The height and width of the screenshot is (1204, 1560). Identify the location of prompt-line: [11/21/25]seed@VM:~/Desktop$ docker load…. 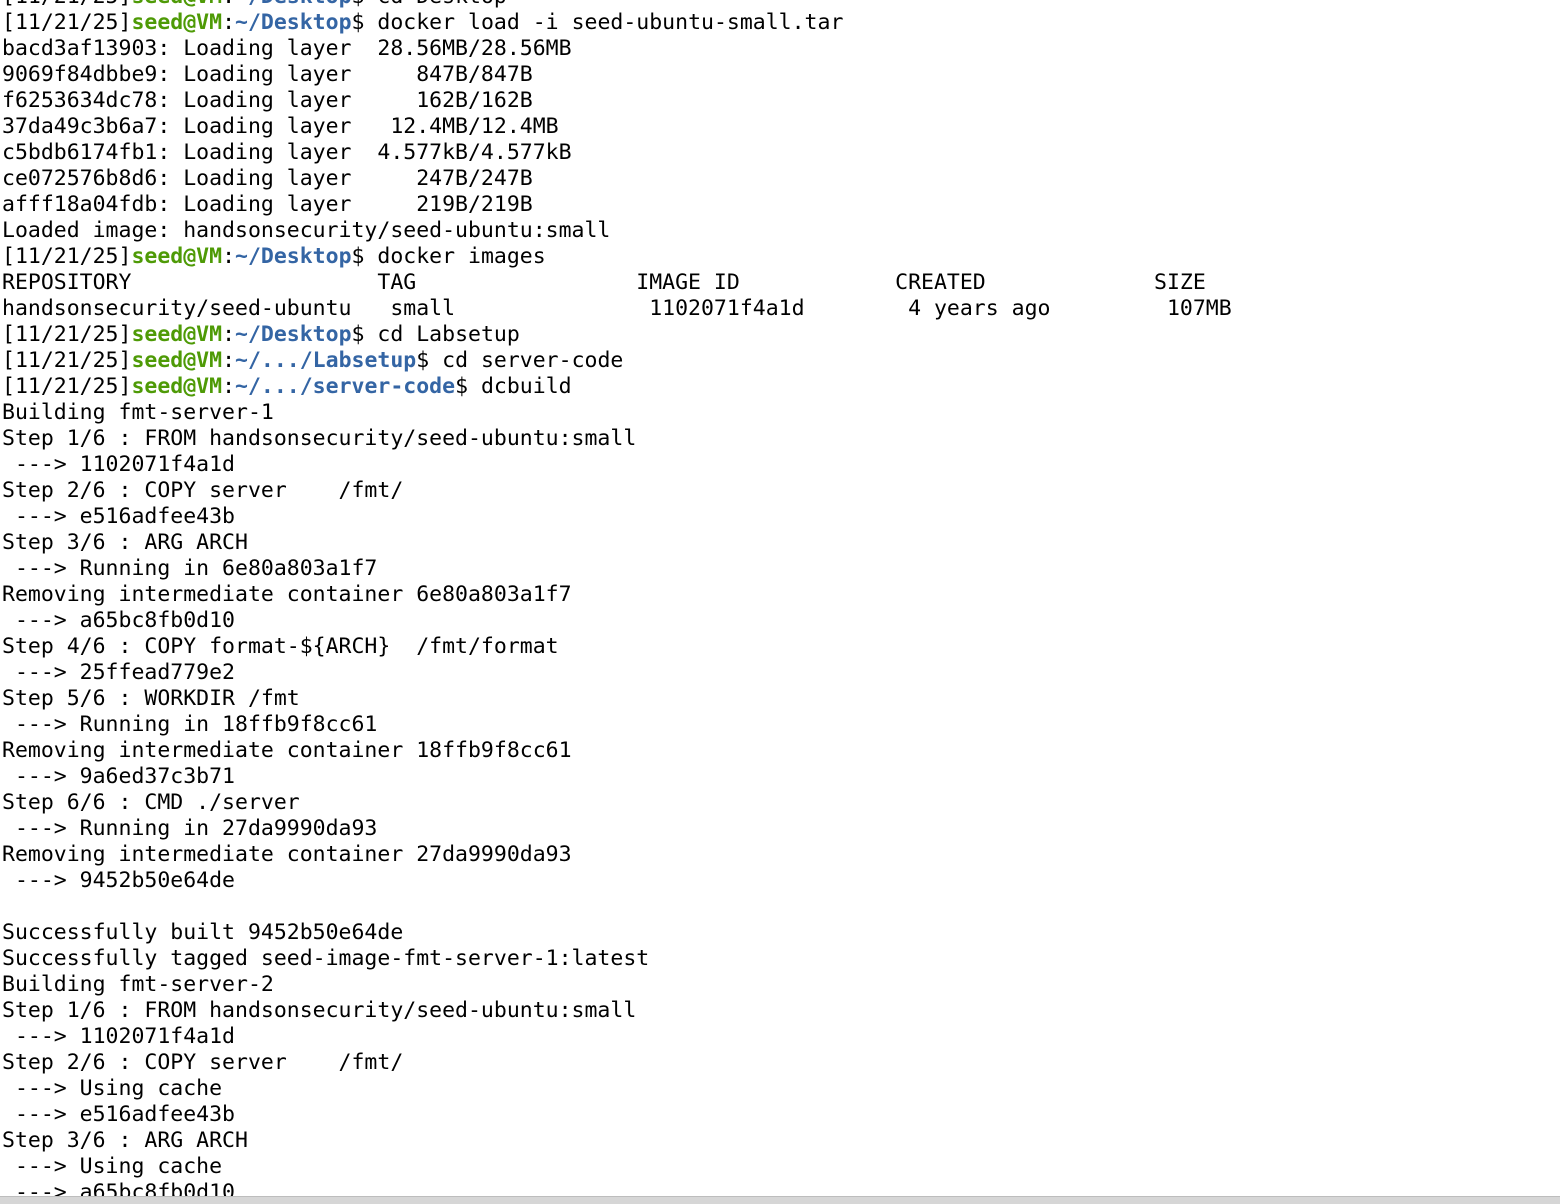
(780, 23).